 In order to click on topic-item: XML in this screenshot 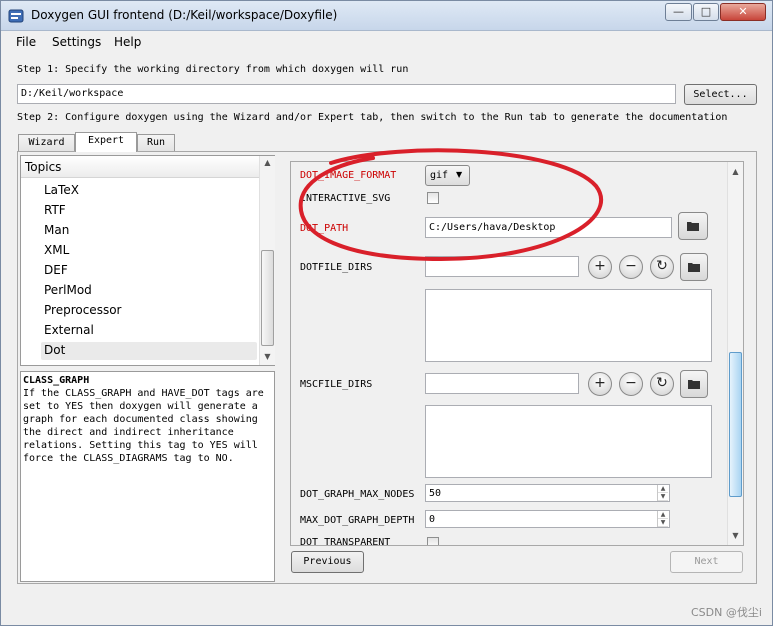, I will do `click(56, 250)`.